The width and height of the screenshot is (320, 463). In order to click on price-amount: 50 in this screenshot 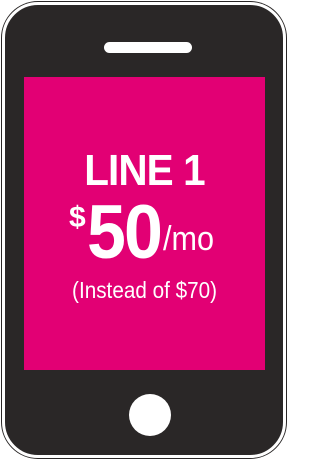, I will do `click(124, 232)`.